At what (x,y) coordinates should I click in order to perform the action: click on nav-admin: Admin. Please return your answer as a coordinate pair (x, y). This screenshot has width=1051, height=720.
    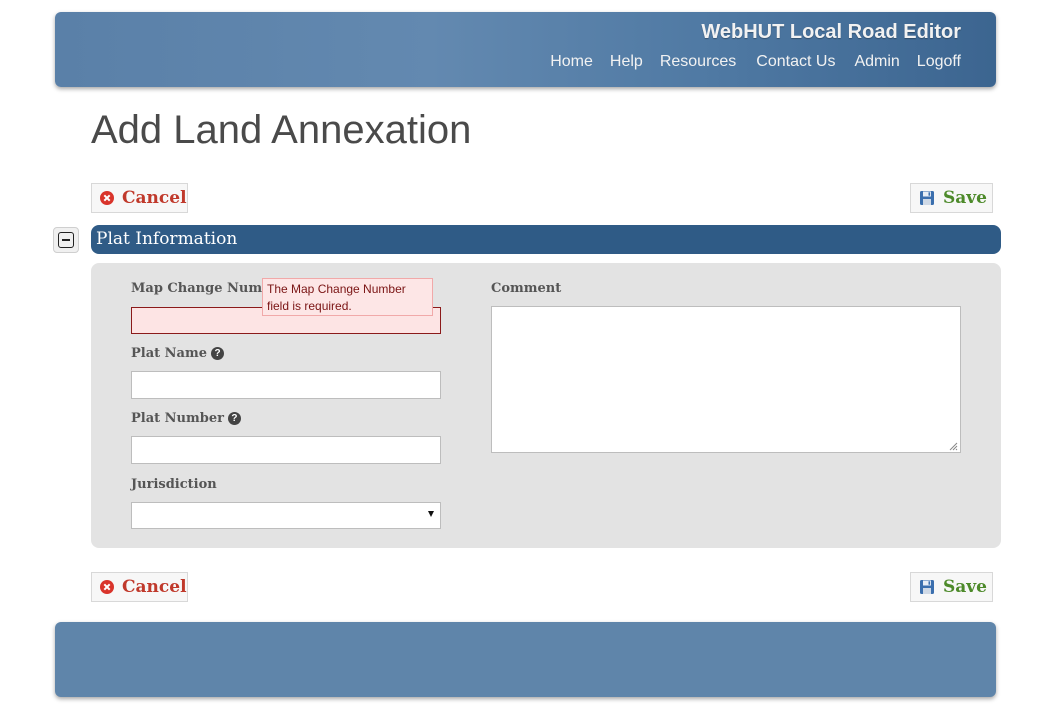
    Looking at the image, I should click on (876, 62).